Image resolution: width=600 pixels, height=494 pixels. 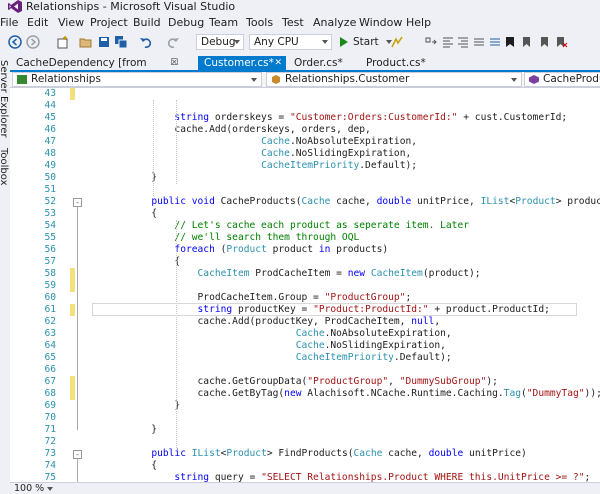 What do you see at coordinates (305, 370) in the screenshot?
I see `code-line: 66` at bounding box center [305, 370].